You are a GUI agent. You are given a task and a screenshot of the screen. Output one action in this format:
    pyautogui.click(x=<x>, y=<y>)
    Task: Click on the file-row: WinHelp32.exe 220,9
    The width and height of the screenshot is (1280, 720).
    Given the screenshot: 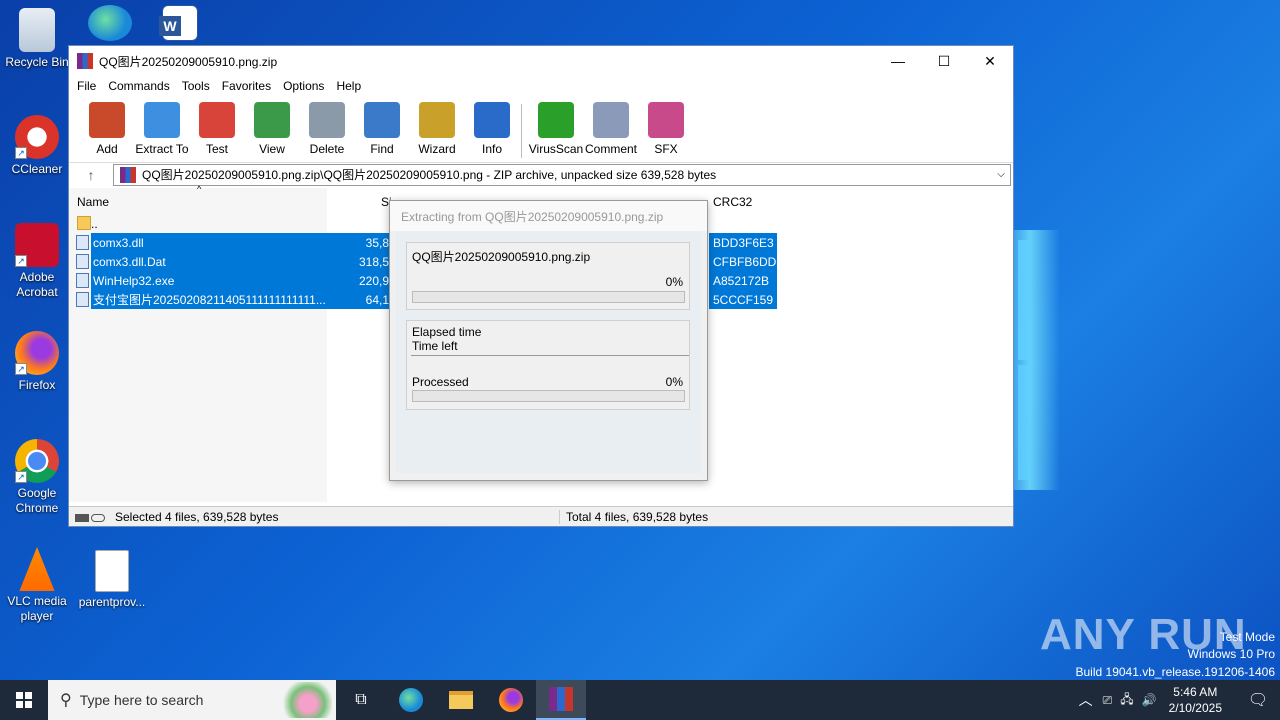 What is the action you would take?
    pyautogui.click(x=241, y=280)
    